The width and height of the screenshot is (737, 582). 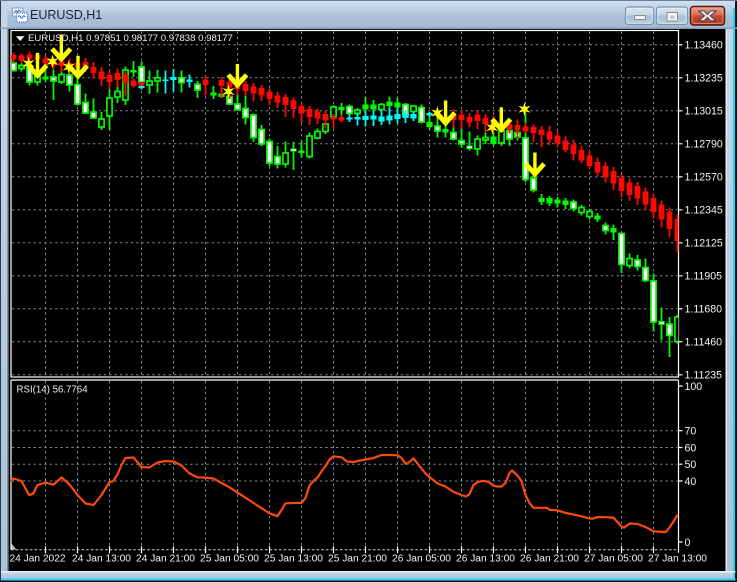 I want to click on svg-text: 50, so click(x=691, y=465).